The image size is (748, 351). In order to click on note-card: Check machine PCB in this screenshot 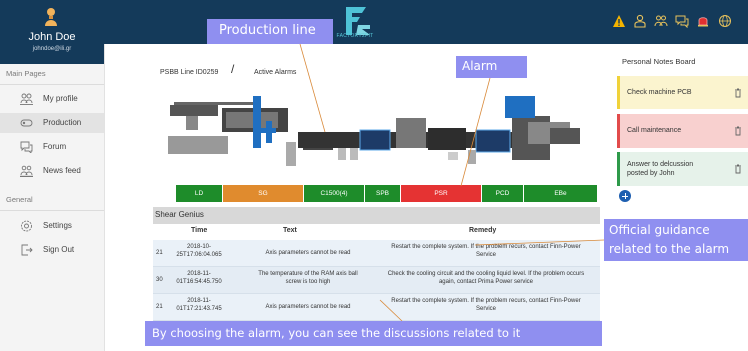, I will do `click(682, 92)`.